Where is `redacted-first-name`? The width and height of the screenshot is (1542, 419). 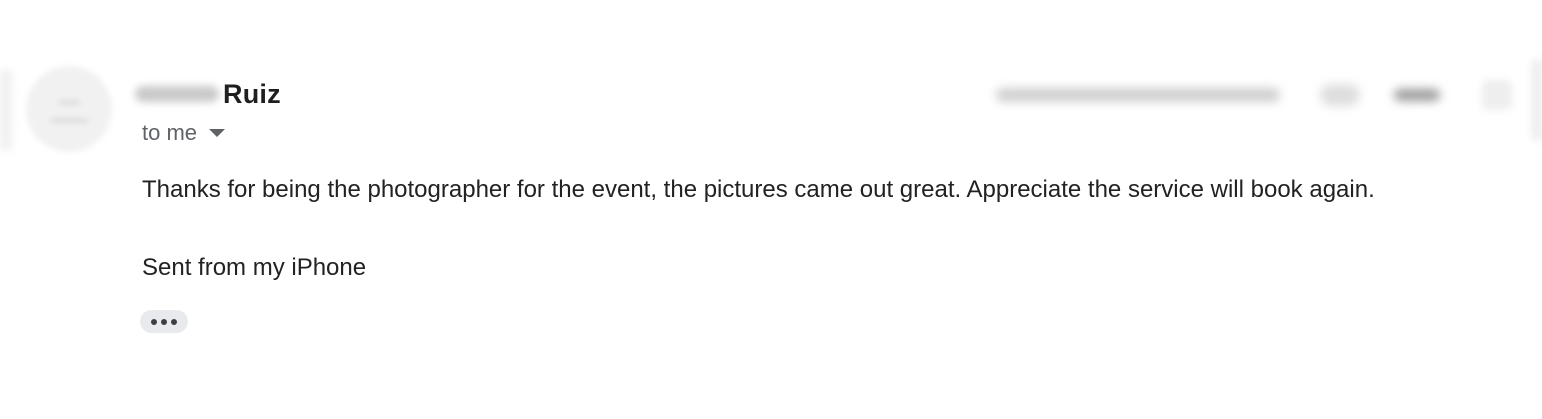
redacted-first-name is located at coordinates (177, 94).